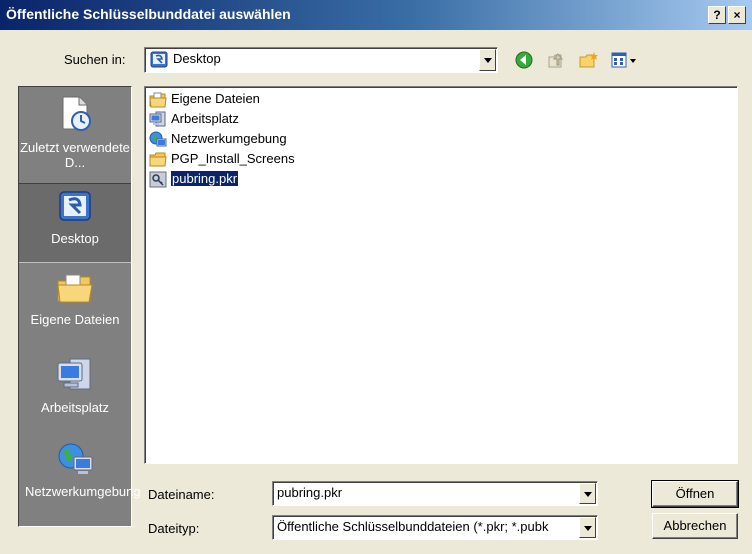 The width and height of the screenshot is (752, 554). Describe the element at coordinates (158, 181) in the screenshot. I see `keyring-file-icon` at that location.